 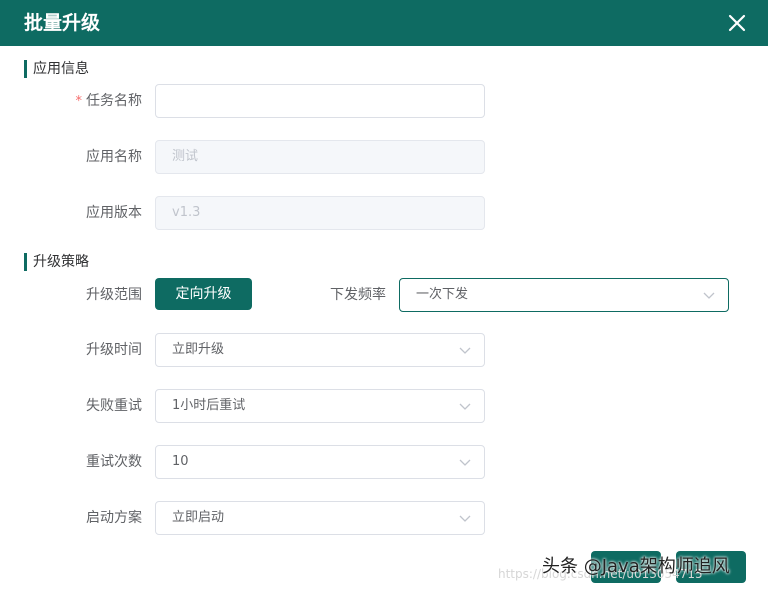 What do you see at coordinates (320, 462) in the screenshot?
I see `retry-count-select: 10` at bounding box center [320, 462].